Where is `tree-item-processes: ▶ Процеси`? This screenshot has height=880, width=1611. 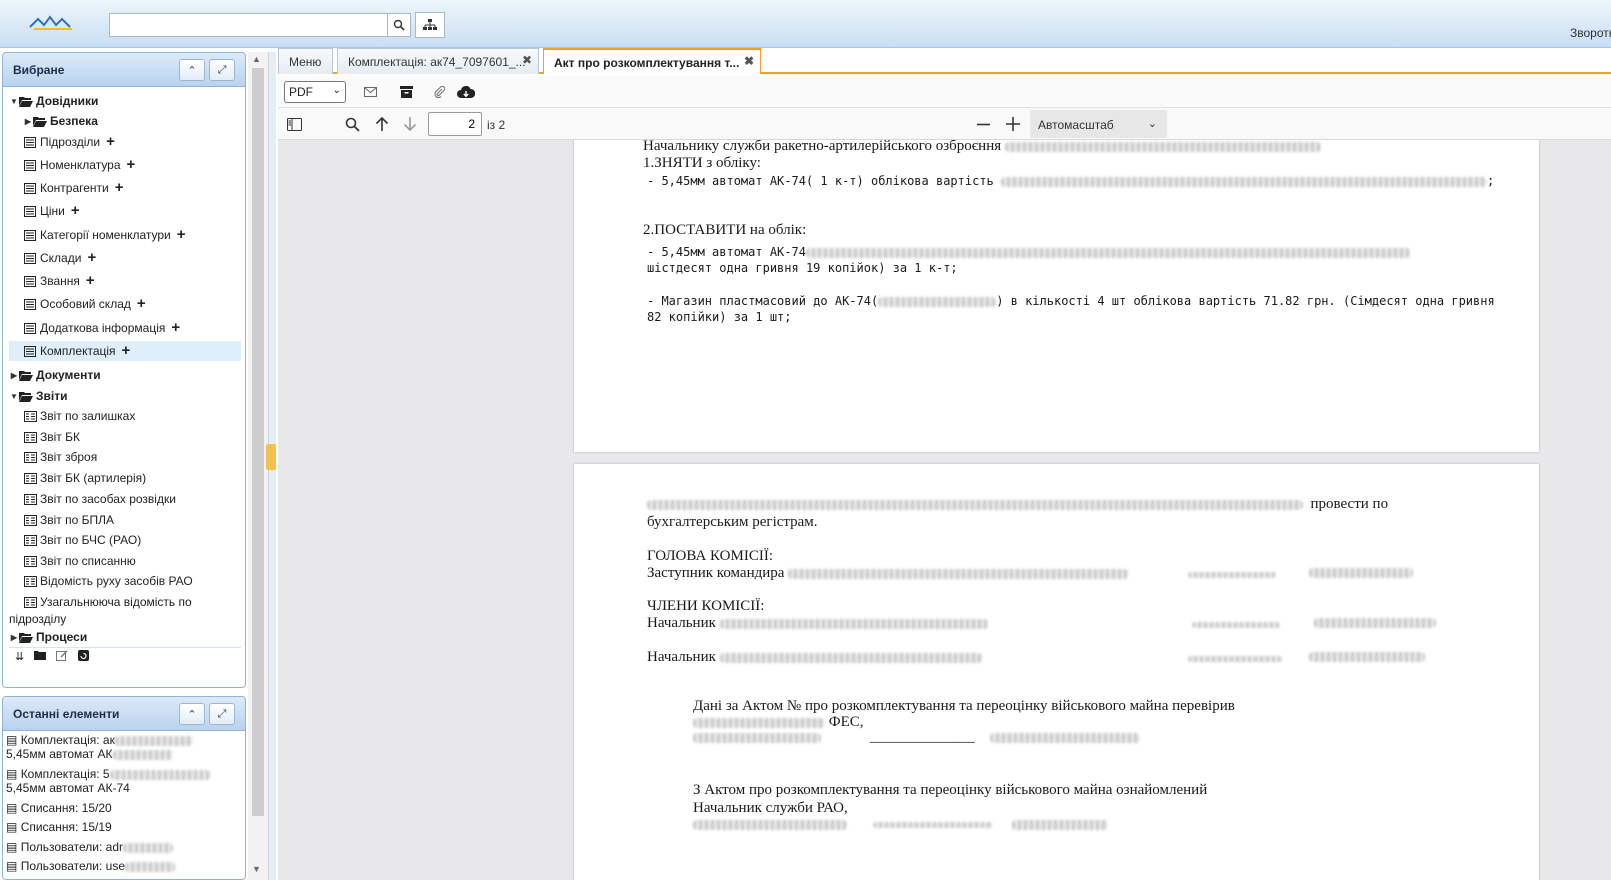 tree-item-processes: ▶ Процеси is located at coordinates (125, 637).